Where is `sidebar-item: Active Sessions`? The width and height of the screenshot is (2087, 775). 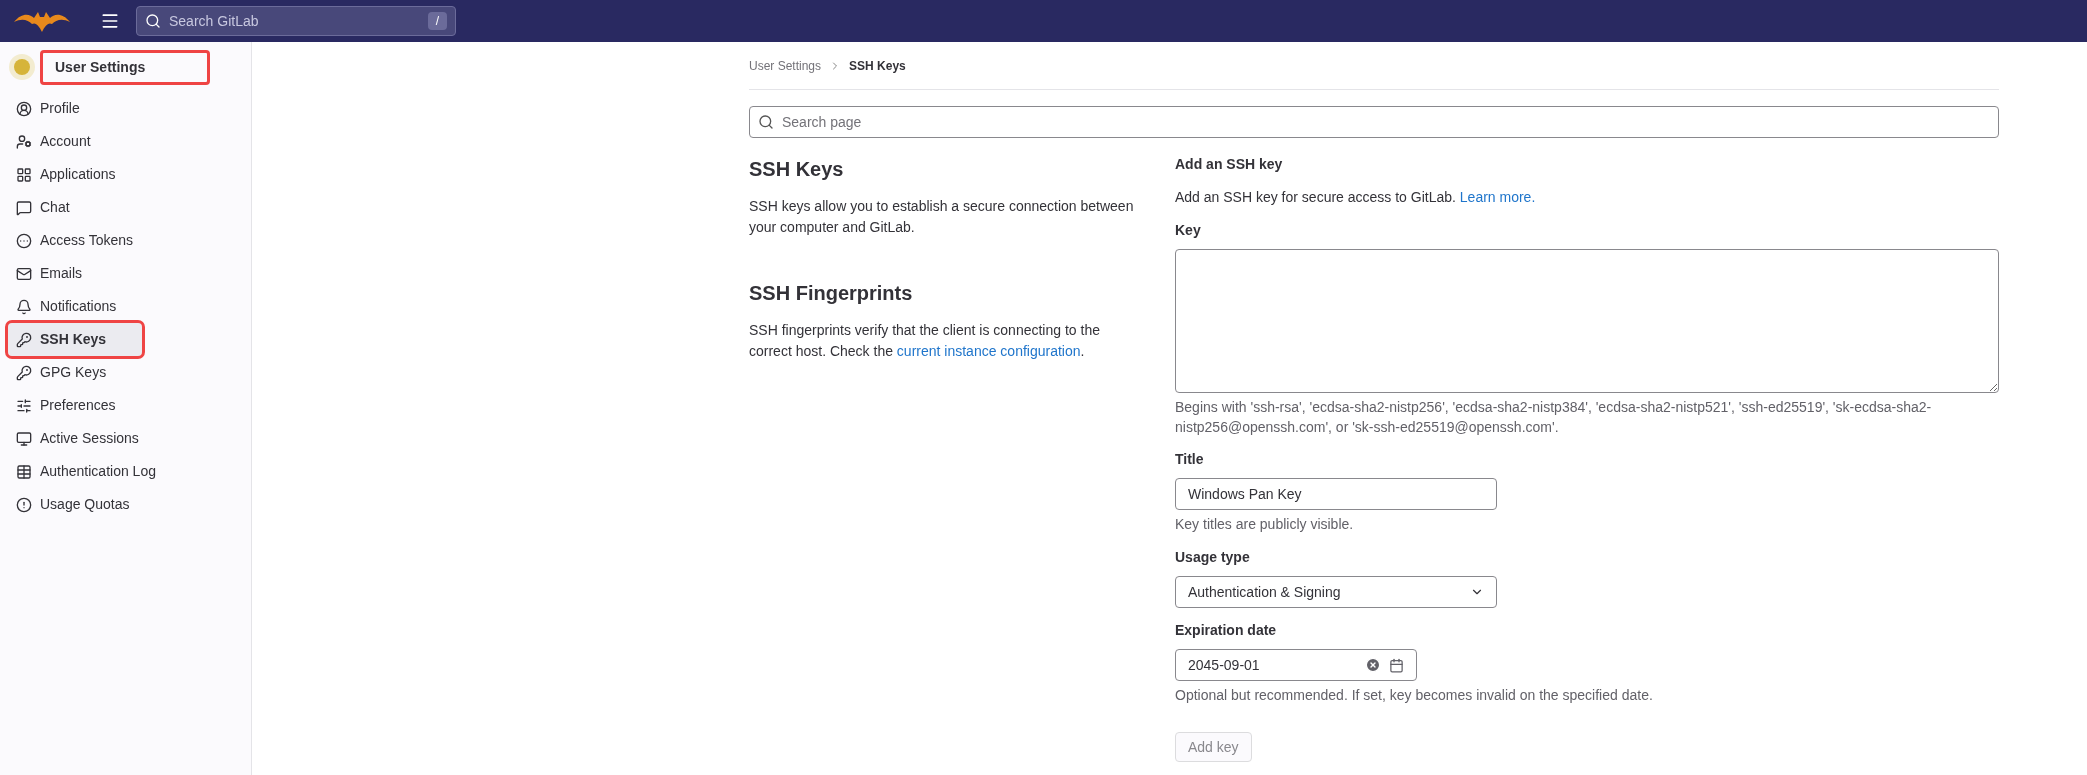
sidebar-item: Active Sessions is located at coordinates (127, 438).